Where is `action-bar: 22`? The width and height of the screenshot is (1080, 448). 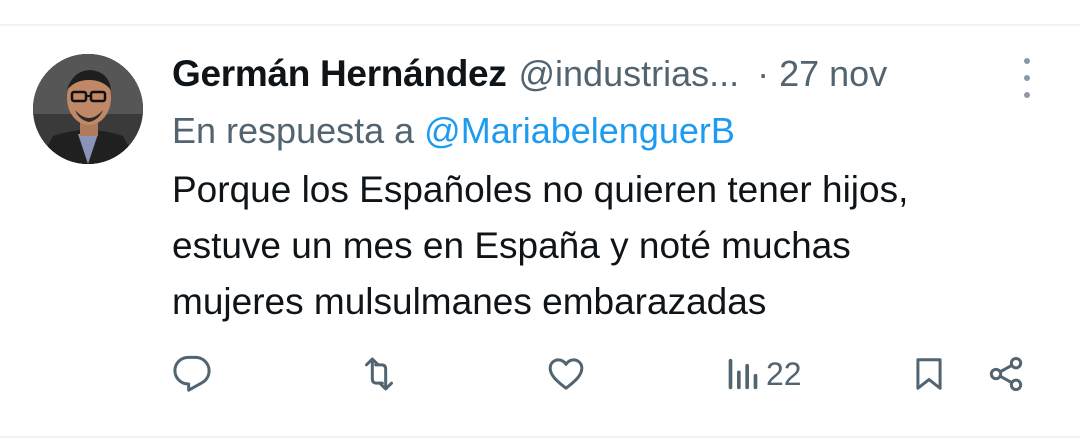
action-bar: 22 is located at coordinates (540, 376).